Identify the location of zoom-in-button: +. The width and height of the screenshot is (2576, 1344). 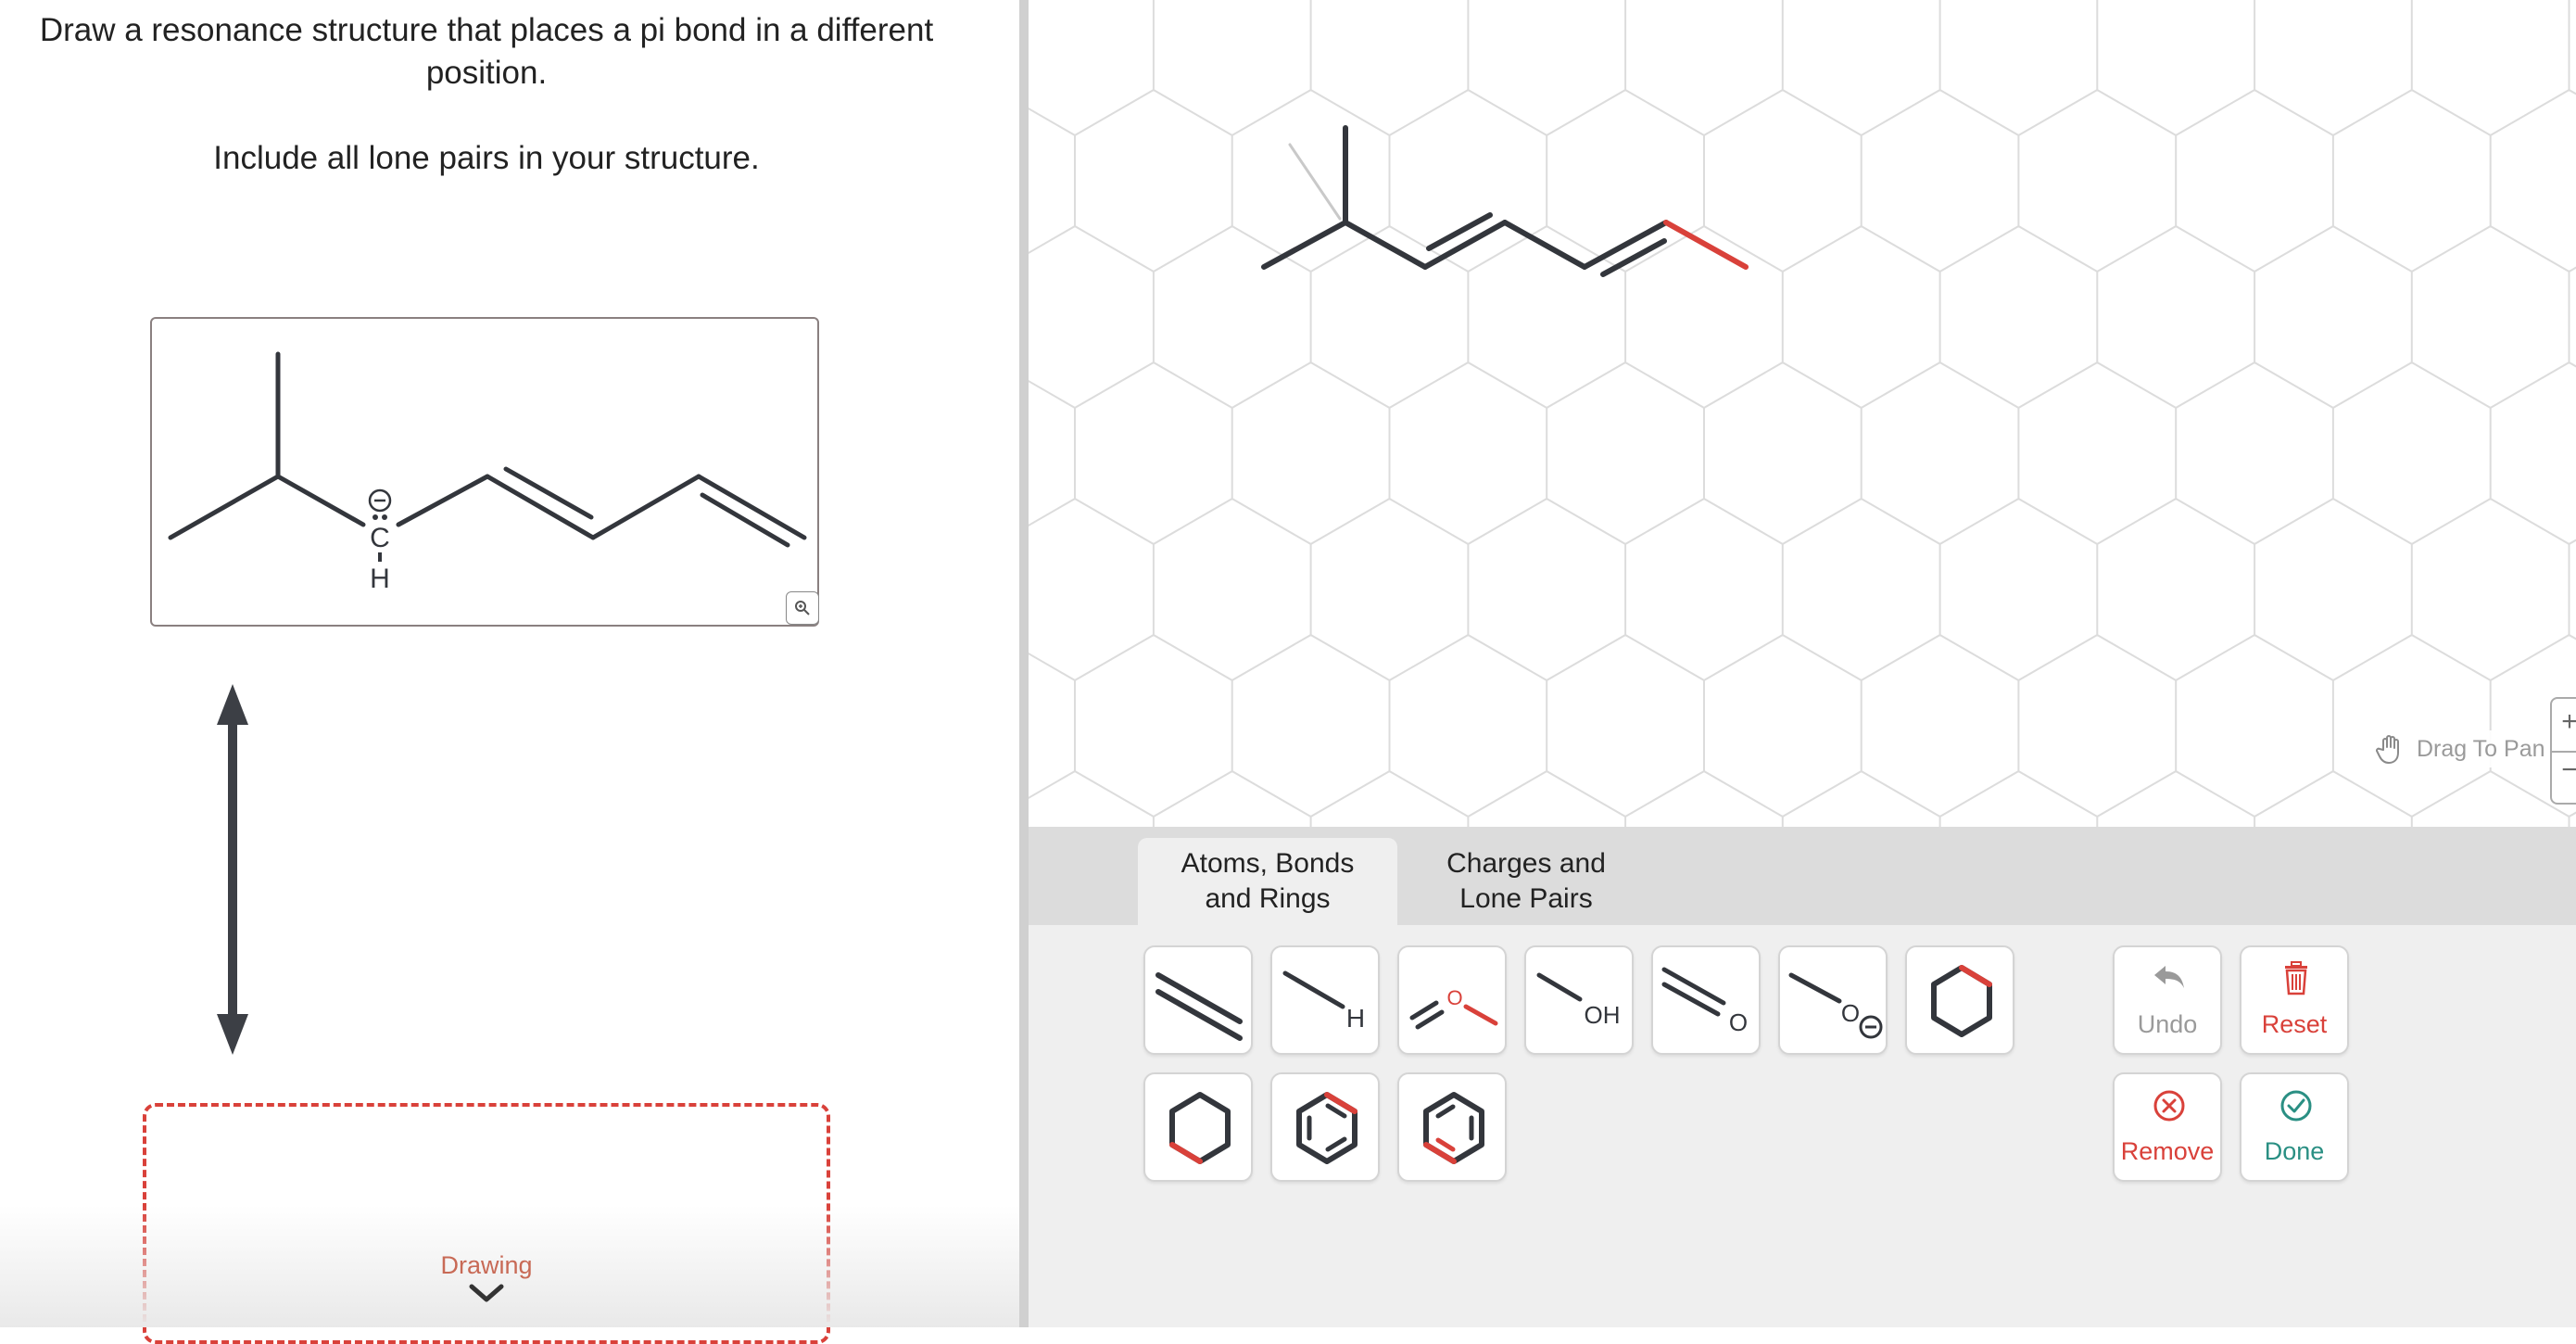
(2564, 728).